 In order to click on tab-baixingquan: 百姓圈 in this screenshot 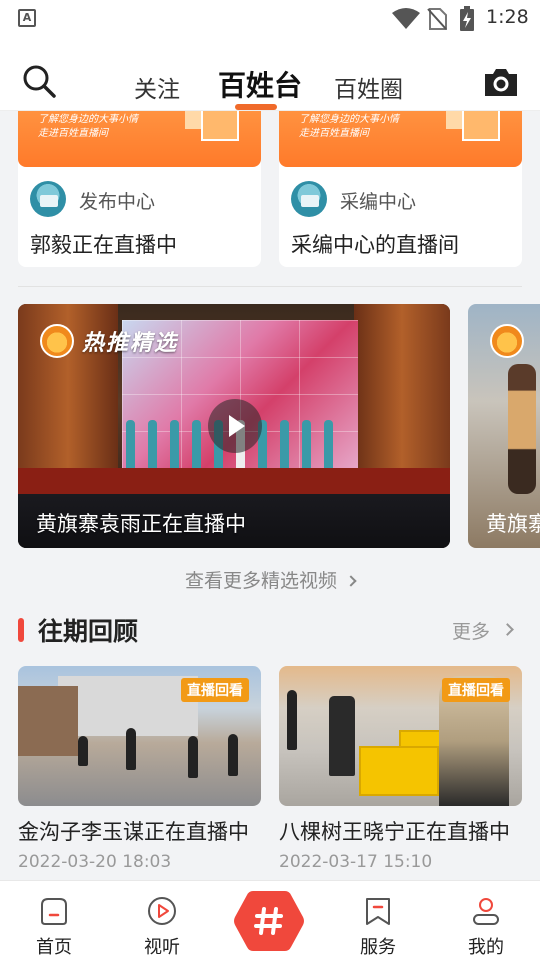, I will do `click(368, 87)`.